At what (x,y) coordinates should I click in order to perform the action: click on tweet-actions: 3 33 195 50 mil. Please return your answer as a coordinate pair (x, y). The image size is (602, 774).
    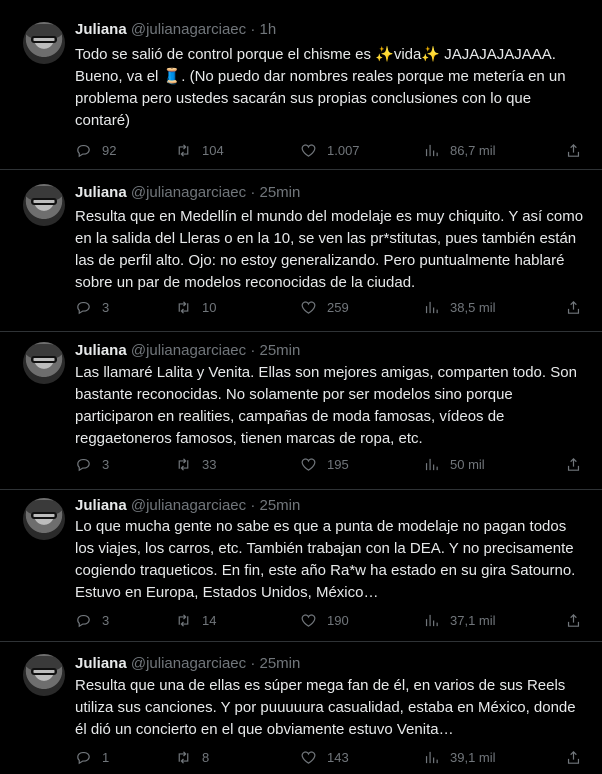
    Looking at the image, I should click on (330, 464).